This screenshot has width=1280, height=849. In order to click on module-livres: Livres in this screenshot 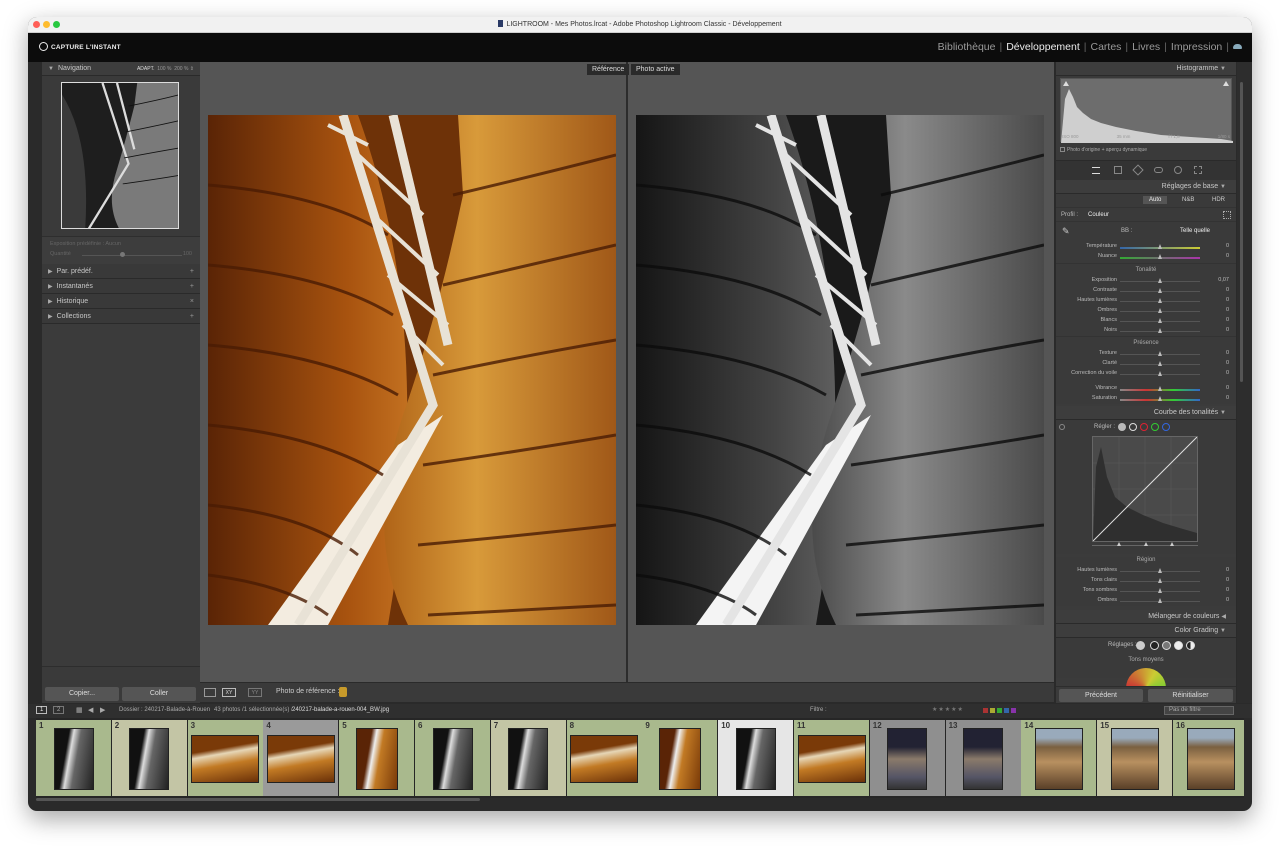, I will do `click(1146, 47)`.